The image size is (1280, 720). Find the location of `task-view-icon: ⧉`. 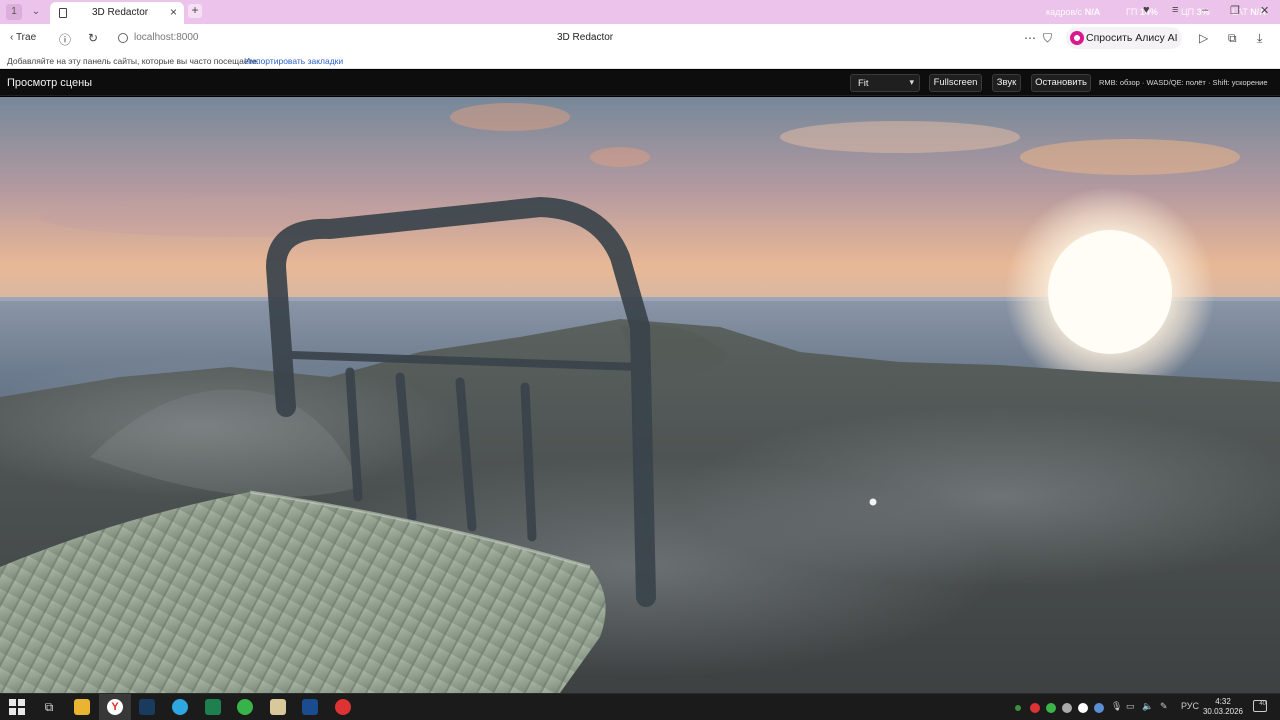

task-view-icon: ⧉ is located at coordinates (49, 707).